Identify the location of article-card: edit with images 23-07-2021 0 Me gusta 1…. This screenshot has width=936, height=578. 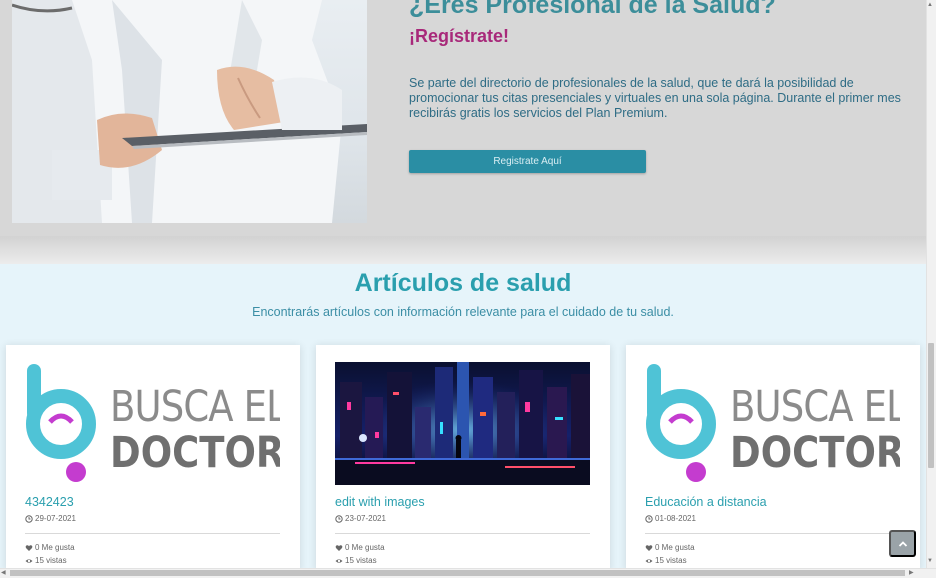
(463, 457).